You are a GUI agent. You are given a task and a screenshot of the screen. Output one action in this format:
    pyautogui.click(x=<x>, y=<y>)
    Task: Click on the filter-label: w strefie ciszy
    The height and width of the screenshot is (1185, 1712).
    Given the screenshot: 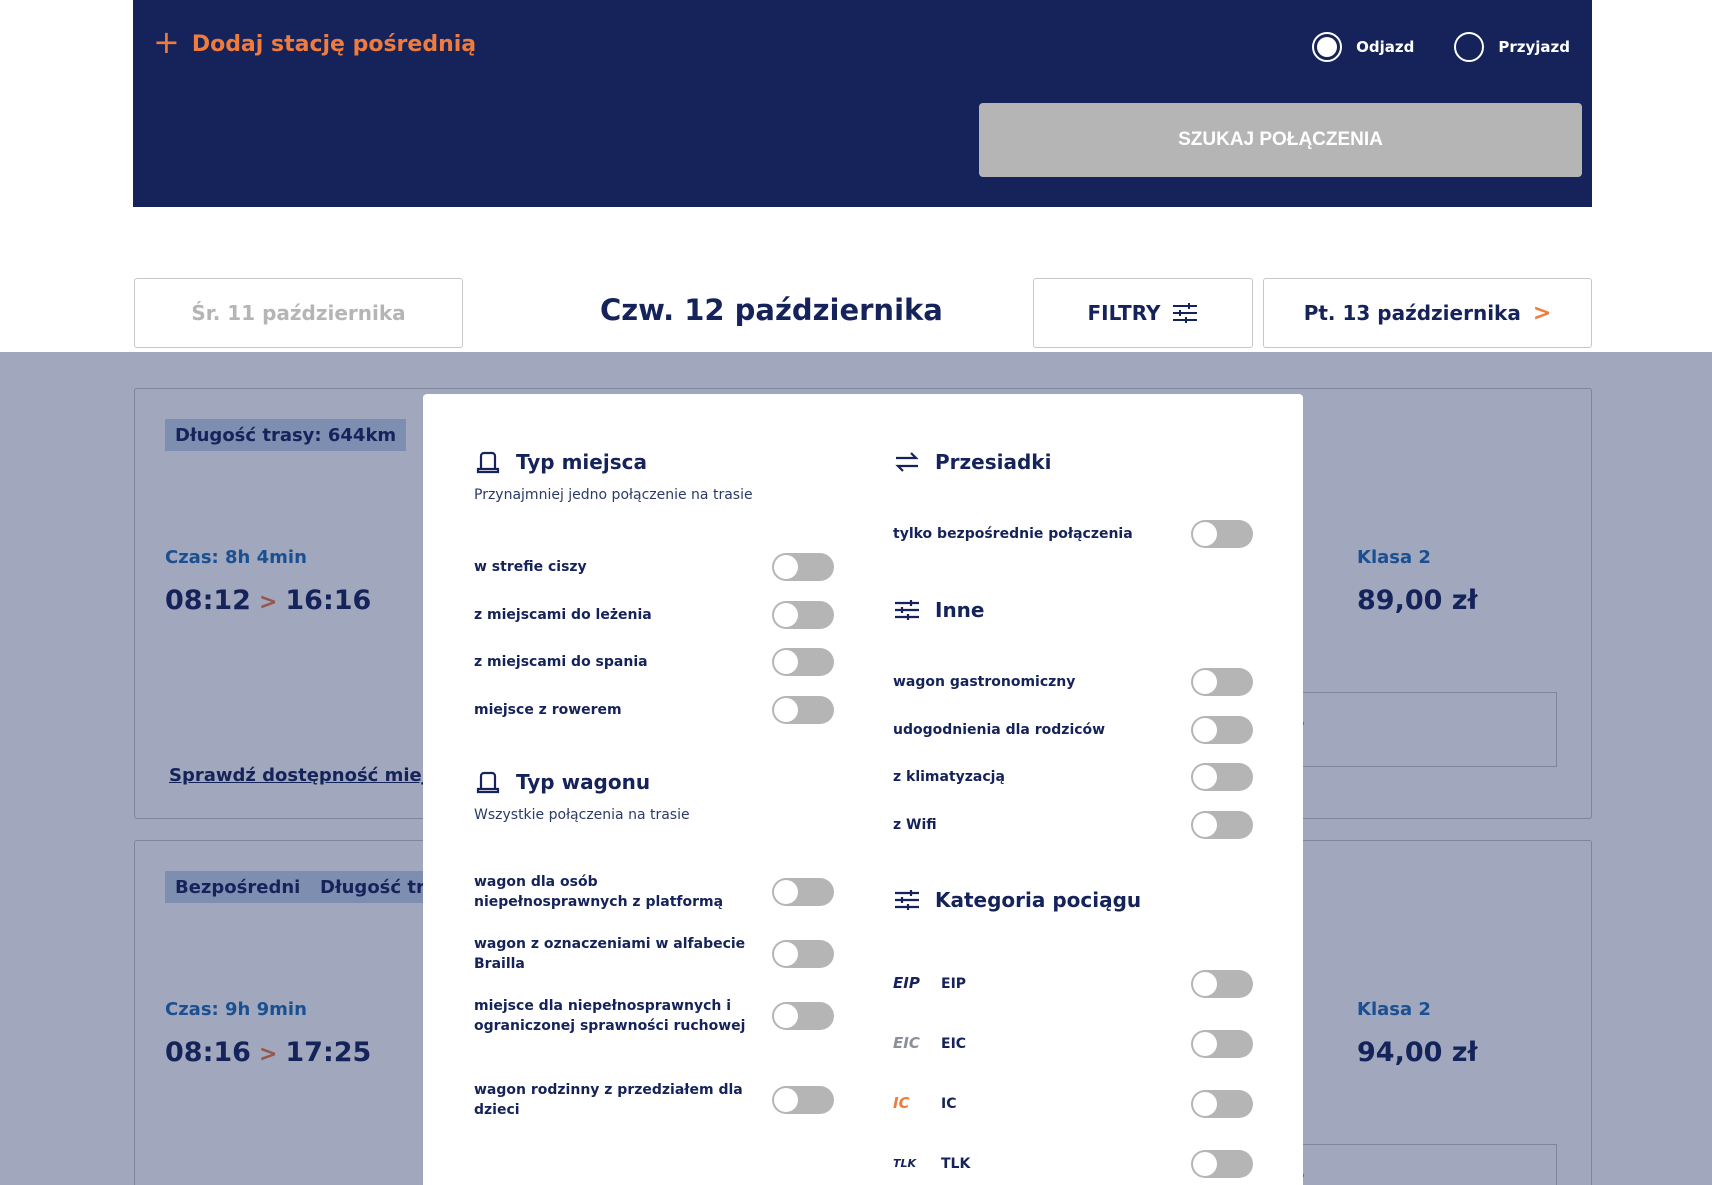 What is the action you would take?
    pyautogui.click(x=530, y=566)
    